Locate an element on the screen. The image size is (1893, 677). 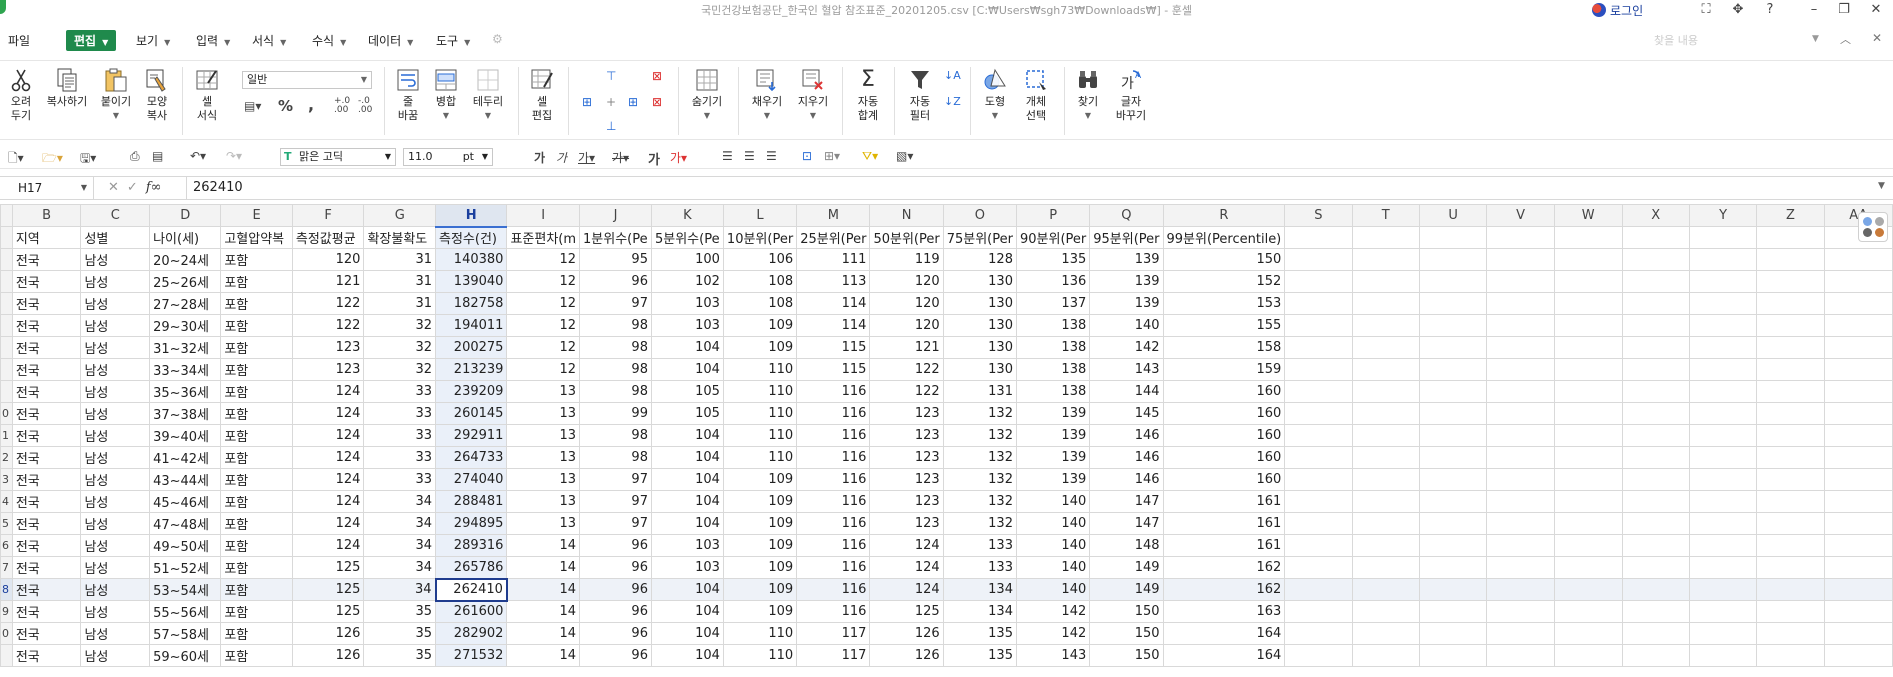
cell-o: 128 is located at coordinates (979, 259).